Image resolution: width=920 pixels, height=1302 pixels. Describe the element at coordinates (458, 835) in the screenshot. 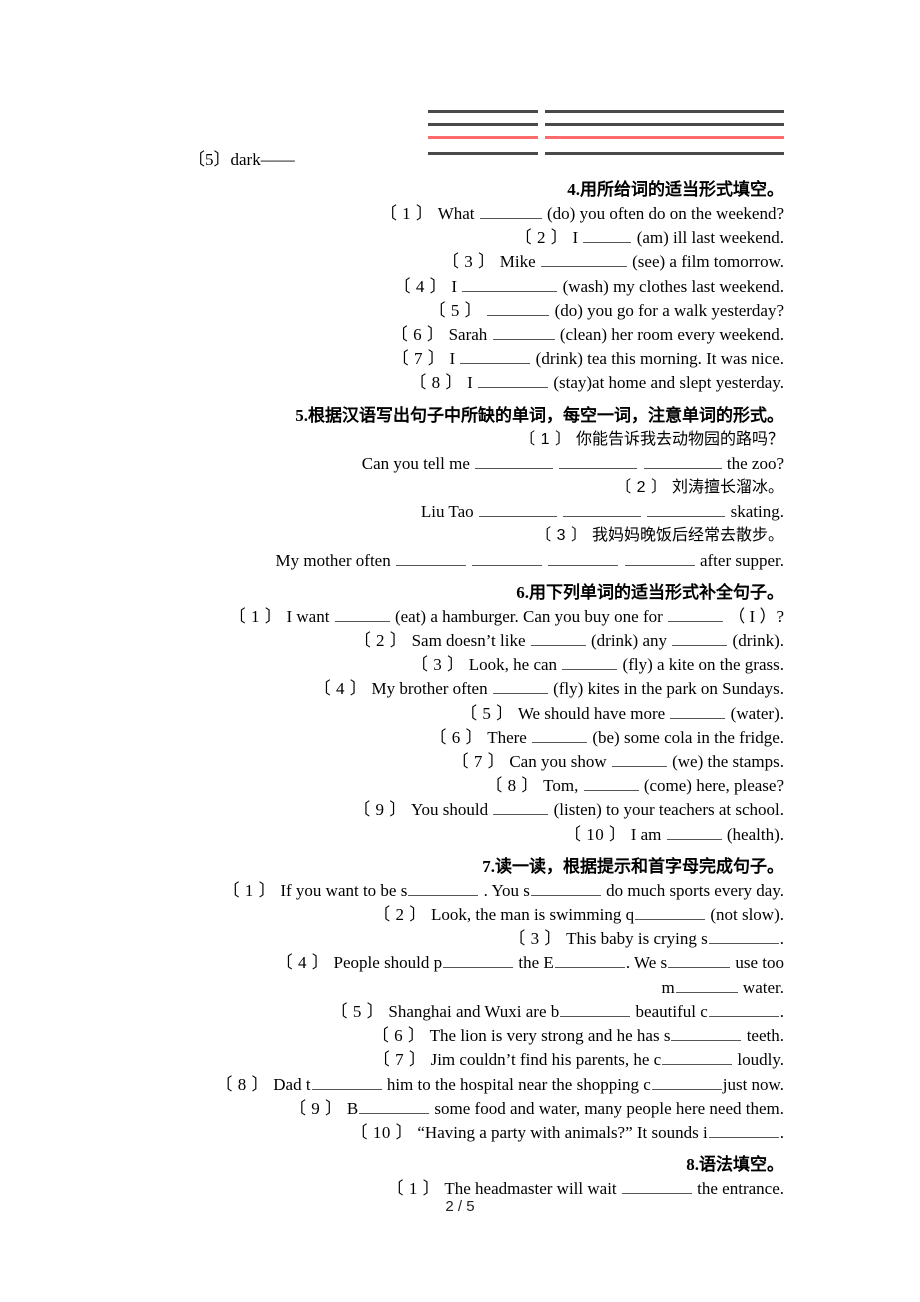

I see `s6-item-10: 〔 10 〕 I am (health).` at that location.